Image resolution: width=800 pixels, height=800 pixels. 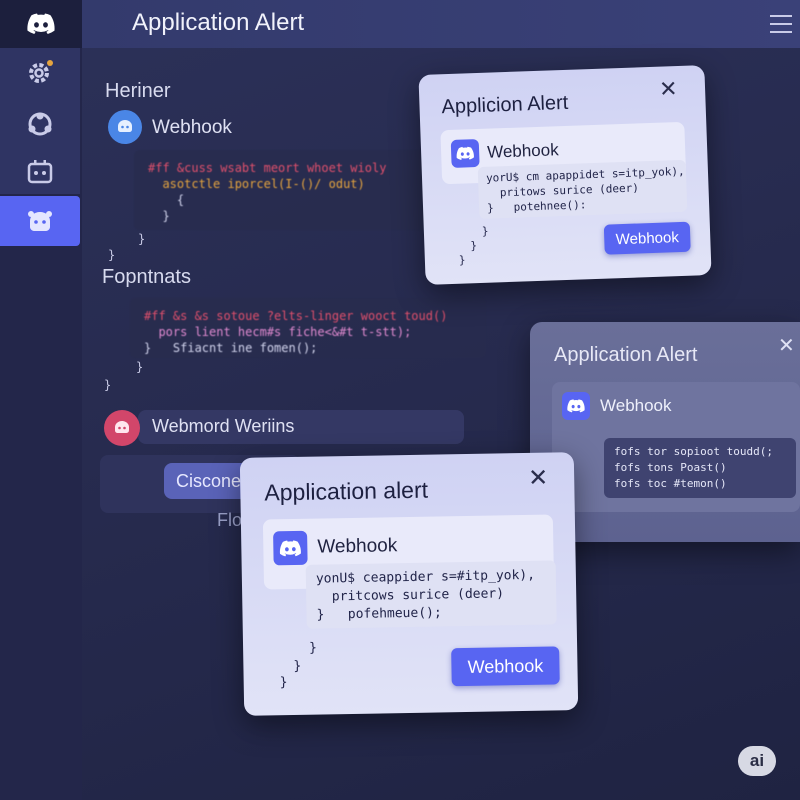 I want to click on app-header: Application Alert, so click(x=441, y=24).